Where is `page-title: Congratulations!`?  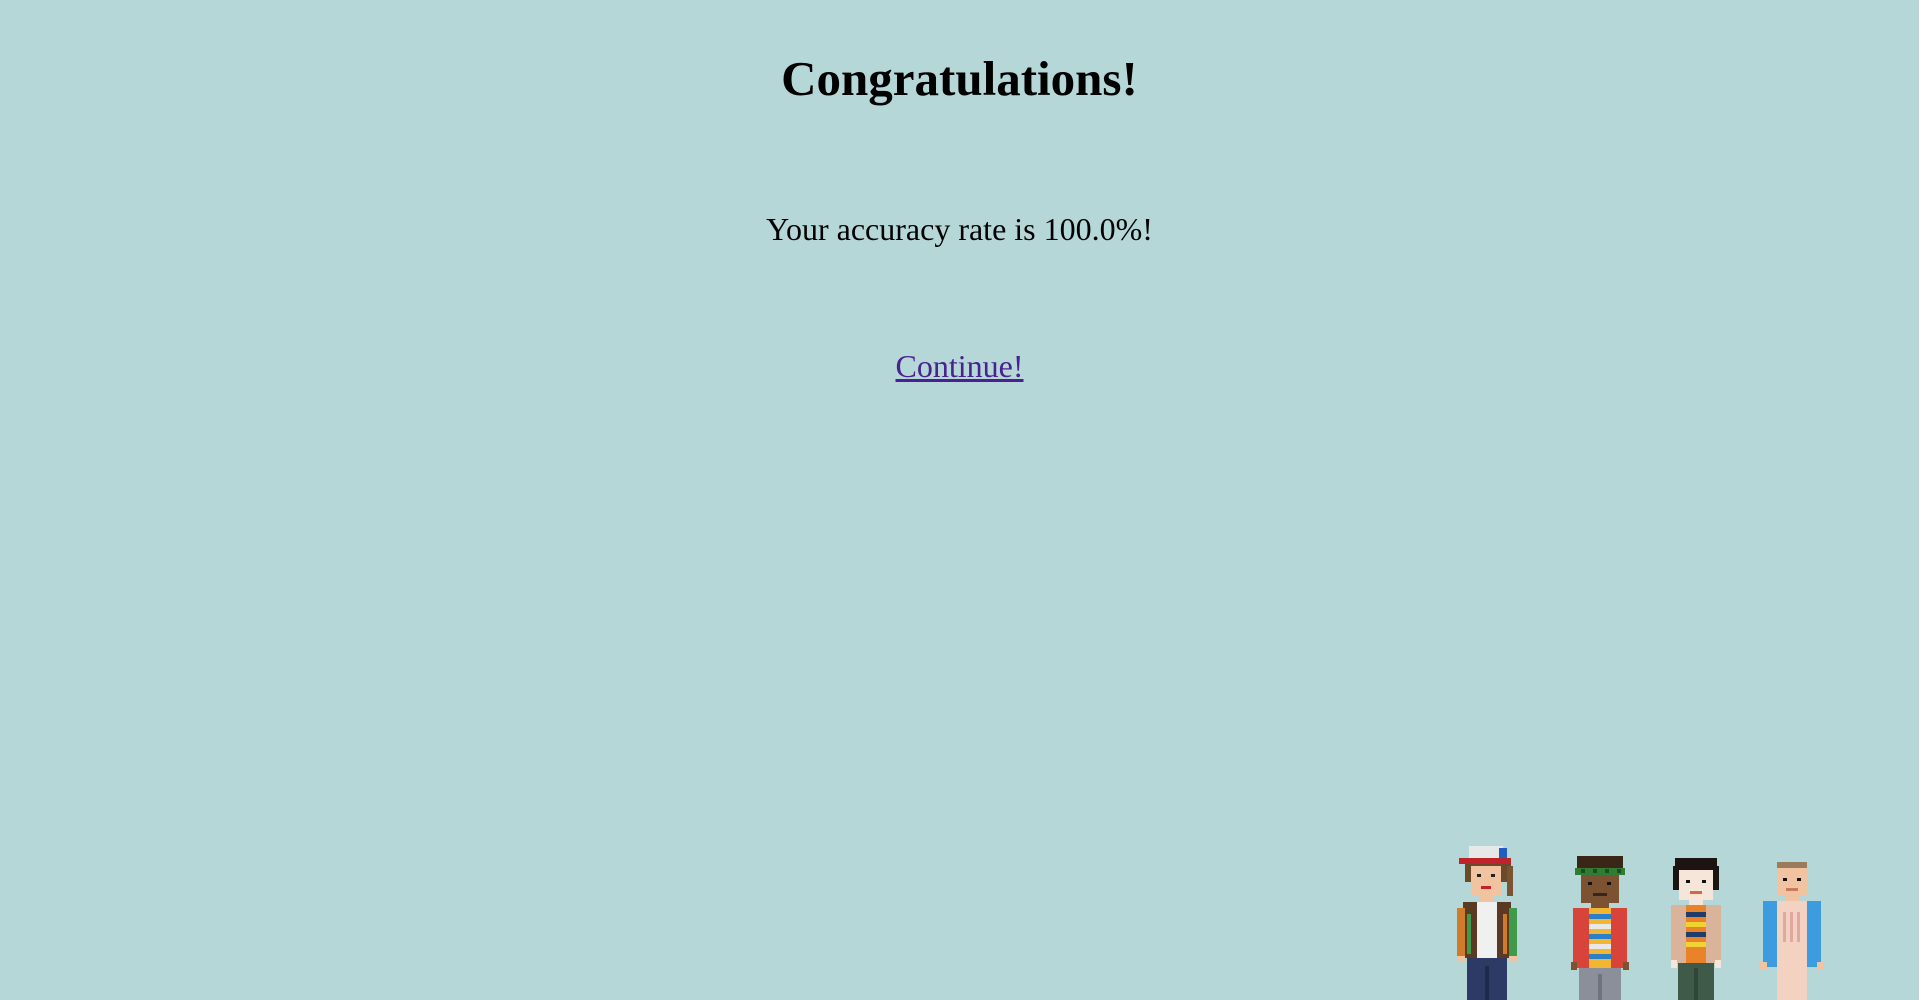 page-title: Congratulations! is located at coordinates (959, 78).